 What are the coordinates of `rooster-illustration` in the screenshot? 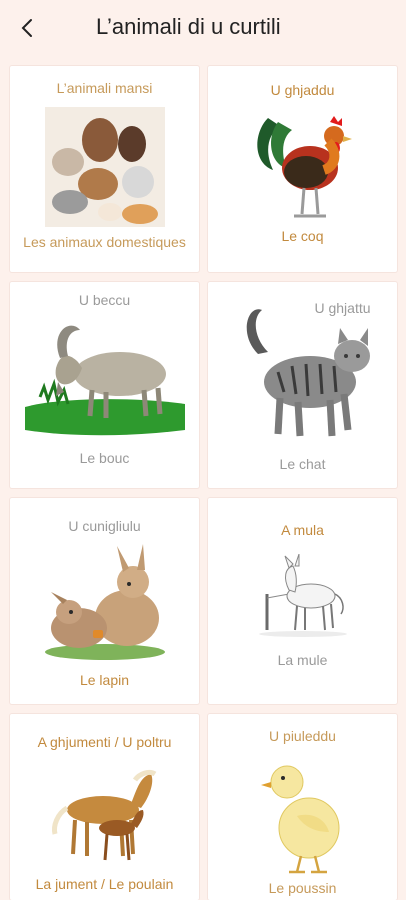 It's located at (302, 168).